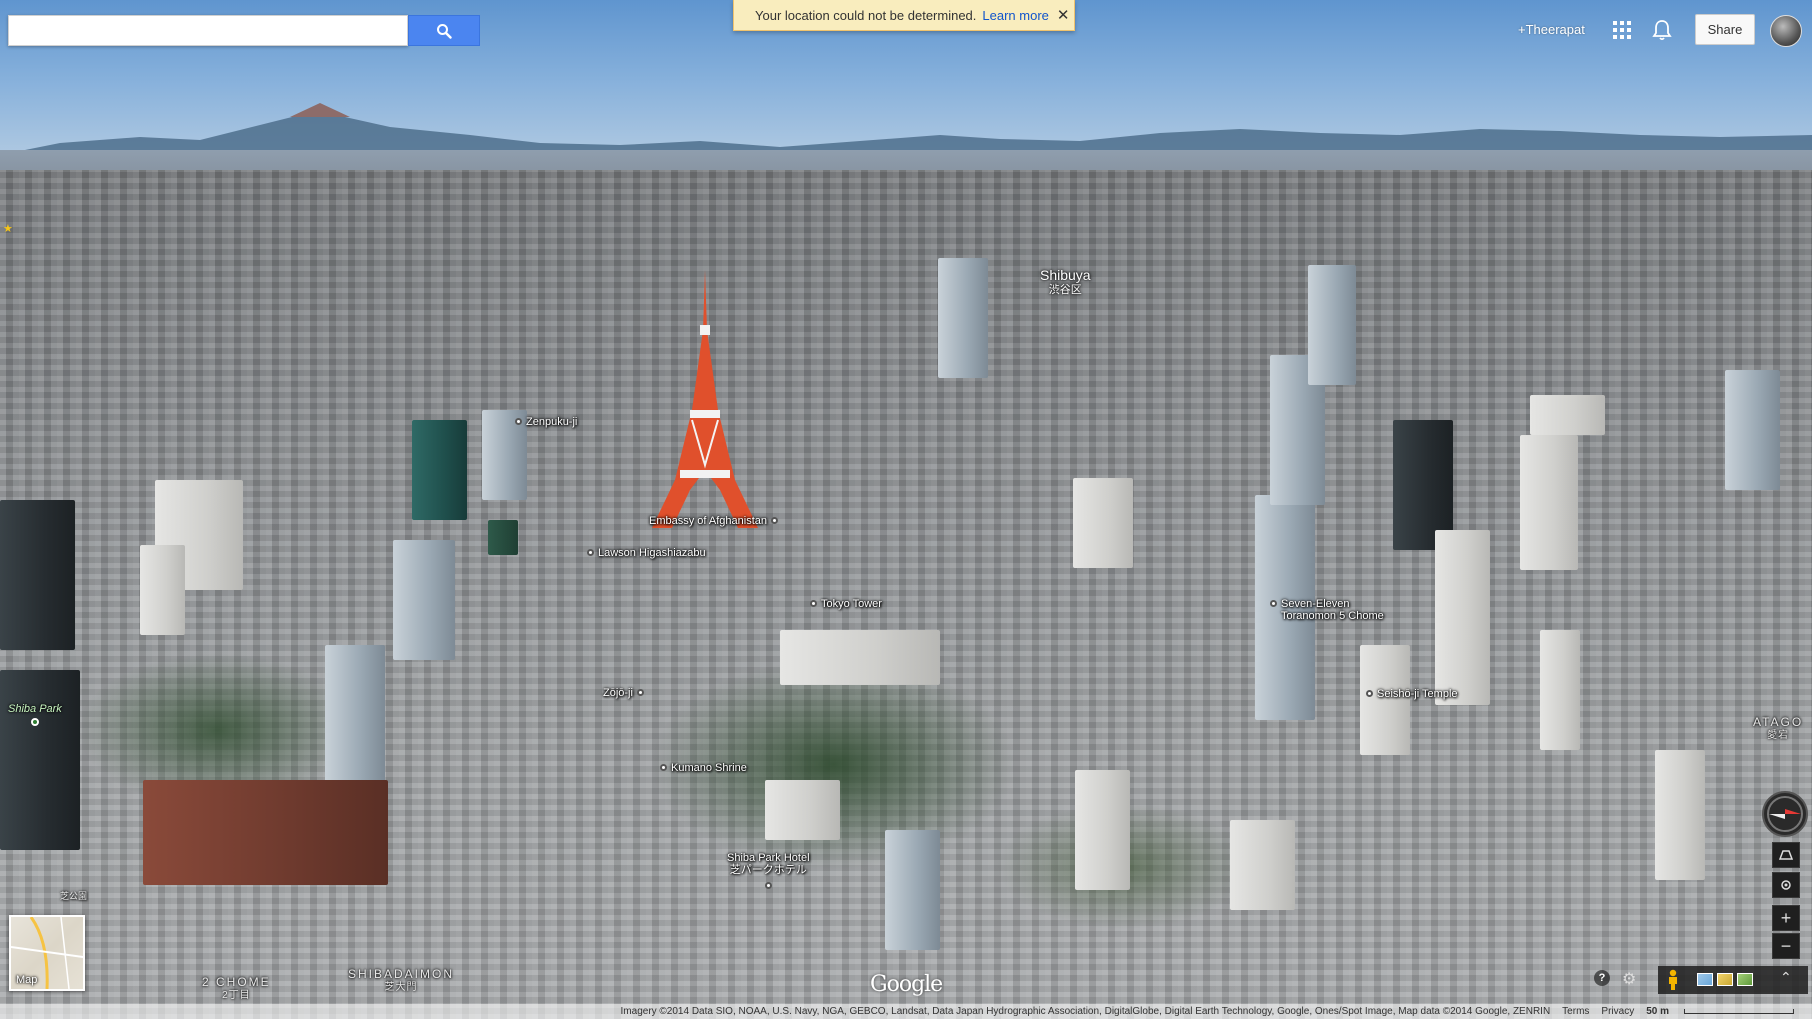 The height and width of the screenshot is (1019, 1812). Describe the element at coordinates (646, 553) in the screenshot. I see `poi-lawson-higashiazabu: Lawson Higashiazabu` at that location.